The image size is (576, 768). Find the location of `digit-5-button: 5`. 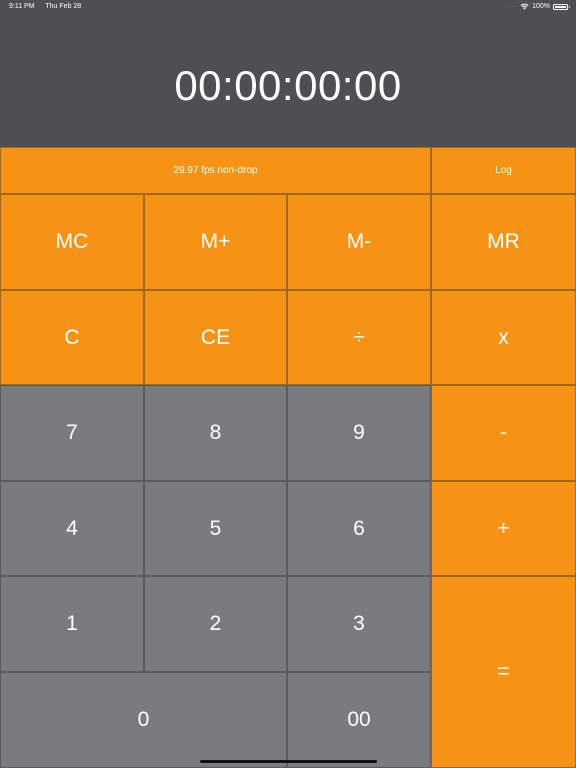

digit-5-button: 5 is located at coordinates (215, 528).